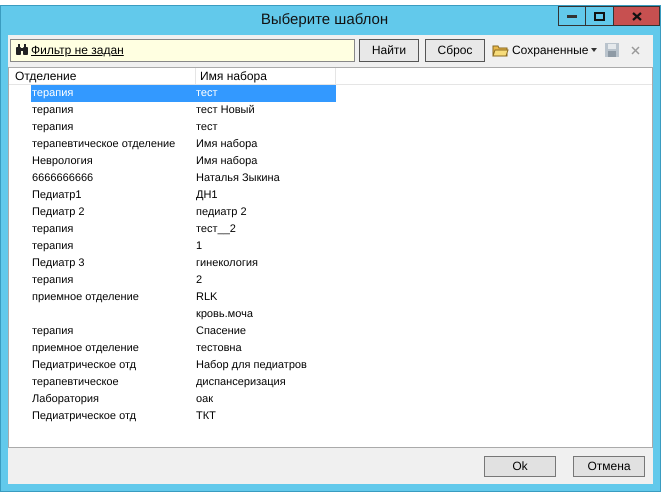 This screenshot has width=668, height=492. Describe the element at coordinates (182, 50) in the screenshot. I see `filter-field: Фильтр не задан` at that location.